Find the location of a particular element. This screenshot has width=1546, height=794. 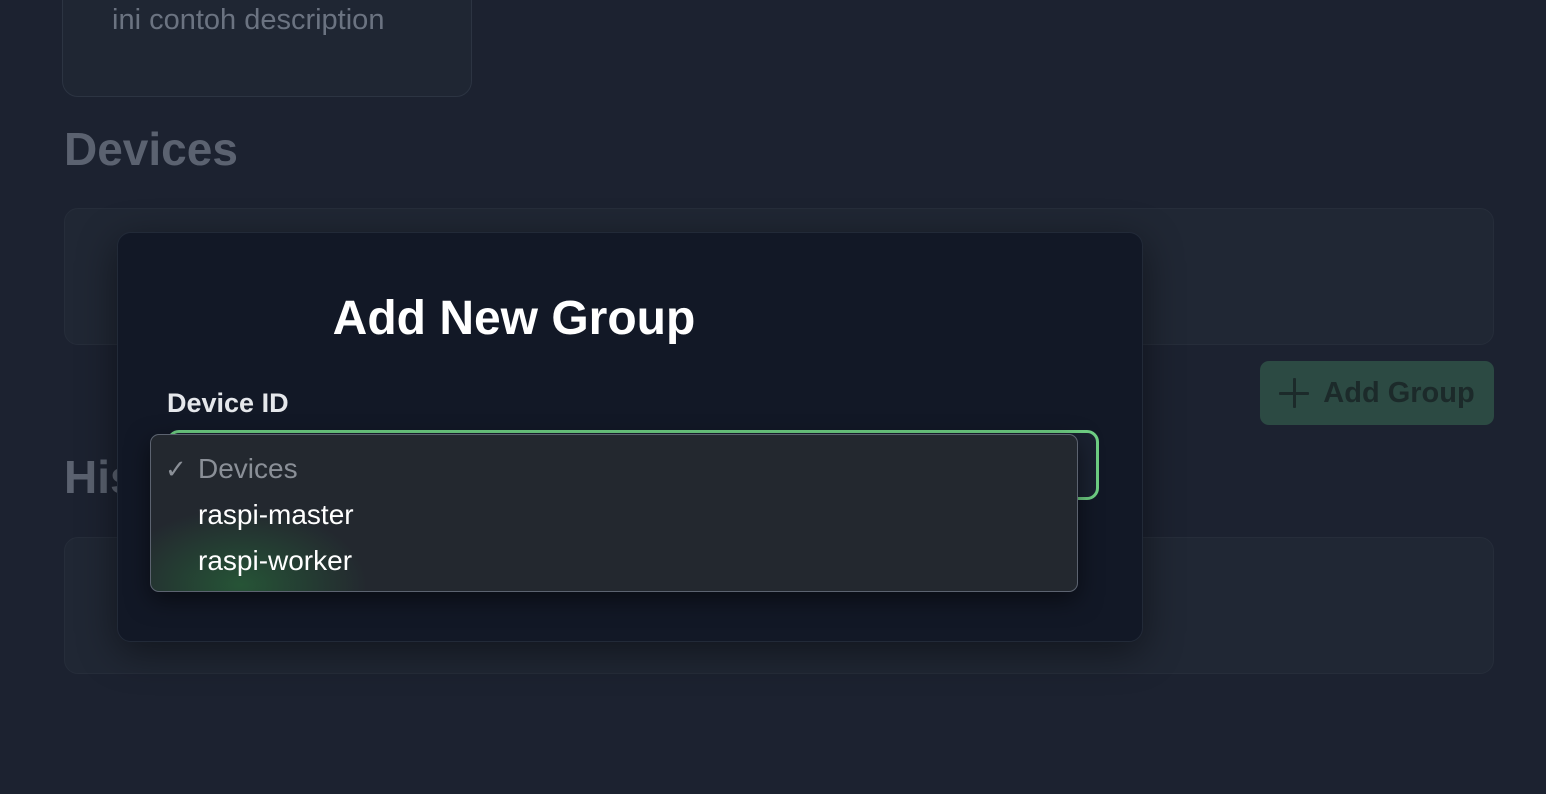

dropdown-option-raspi-master: raspi-master is located at coordinates (614, 515).